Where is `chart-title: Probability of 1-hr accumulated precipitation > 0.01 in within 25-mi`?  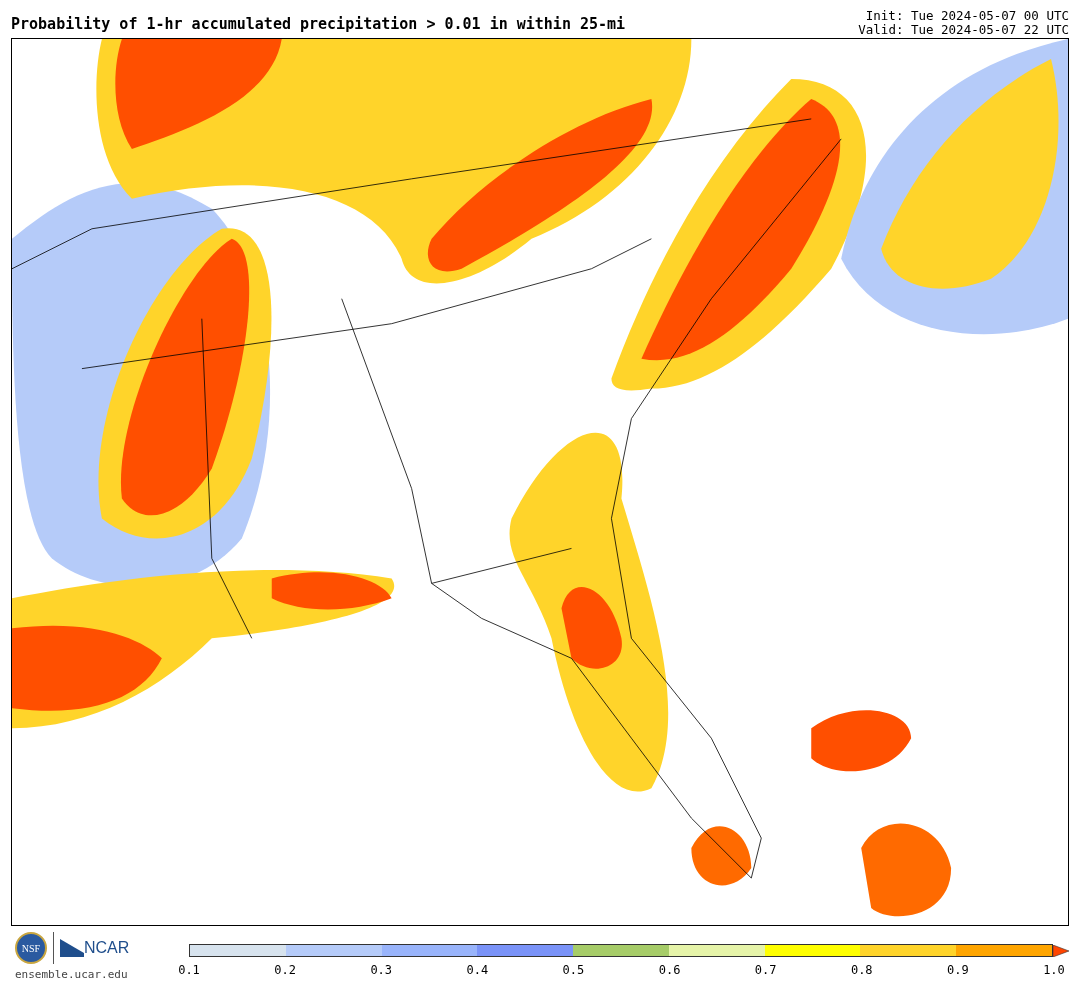 chart-title: Probability of 1-hr accumulated precipitation > 0.01 in within 25-mi is located at coordinates (318, 25).